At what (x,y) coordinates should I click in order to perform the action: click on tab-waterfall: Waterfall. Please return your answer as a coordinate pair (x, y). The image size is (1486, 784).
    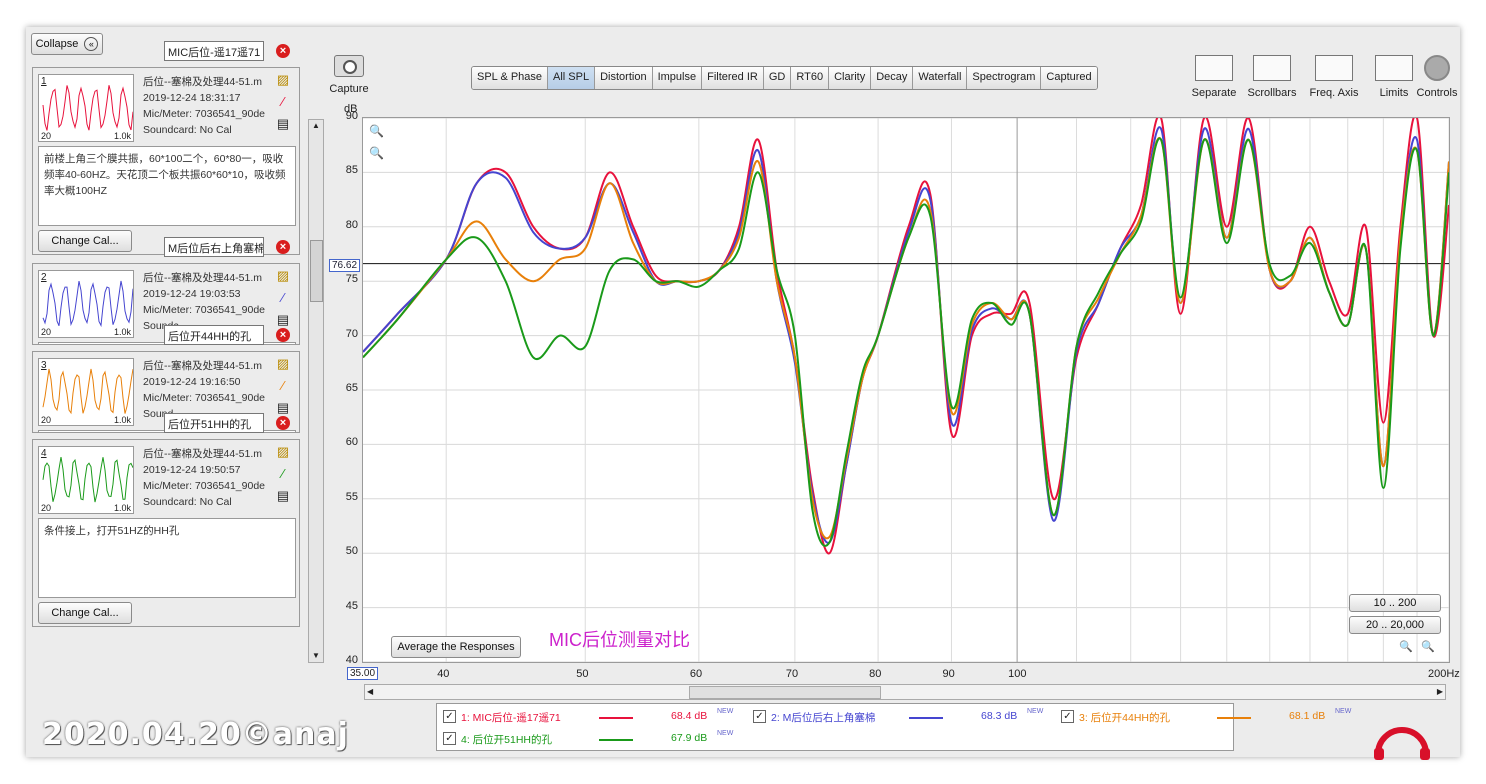
    Looking at the image, I should click on (940, 78).